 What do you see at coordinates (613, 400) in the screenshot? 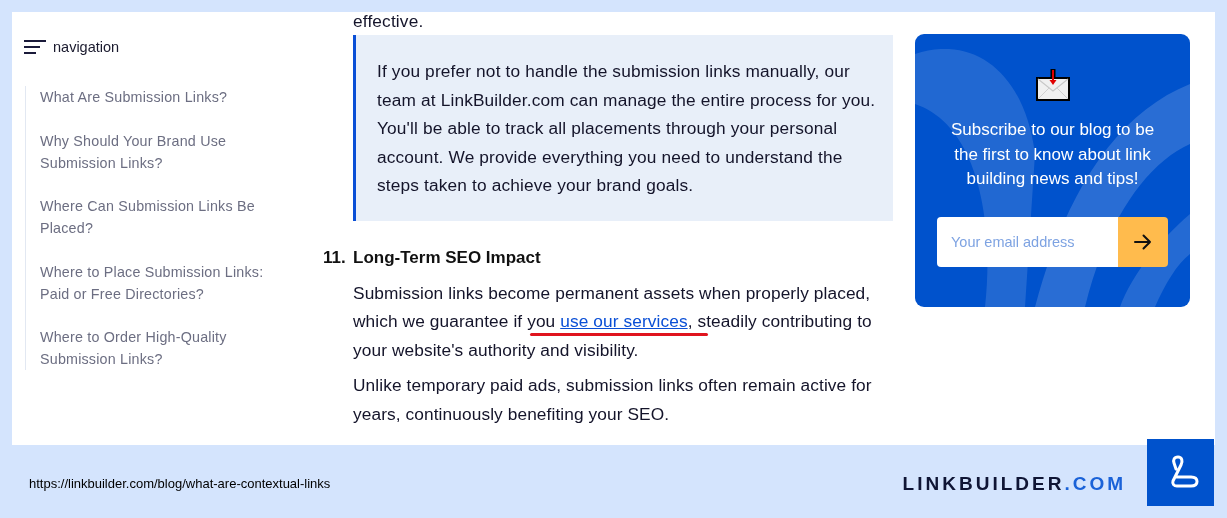
I see `paragraph-text: Unlike temporary paid ads, submission links often remain active for years, continuously benefiting your SEO.` at bounding box center [613, 400].